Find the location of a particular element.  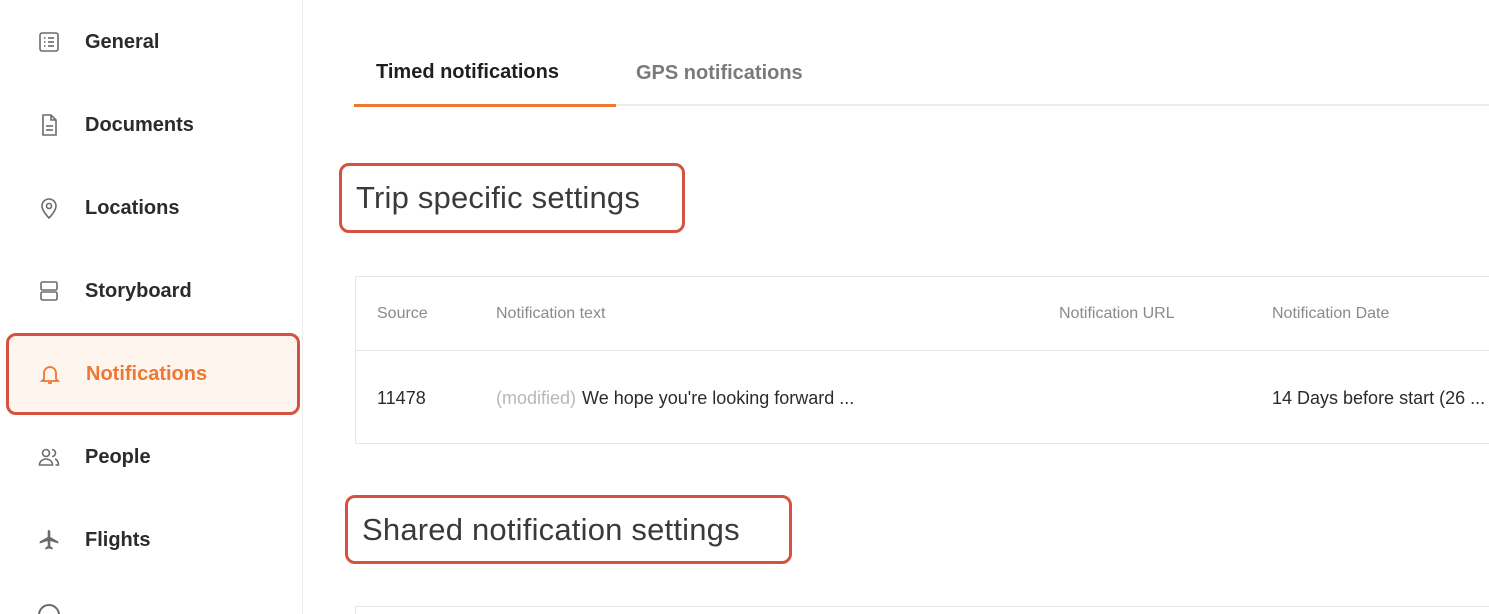

sidebar-item-documents: Documents is located at coordinates (154, 125).